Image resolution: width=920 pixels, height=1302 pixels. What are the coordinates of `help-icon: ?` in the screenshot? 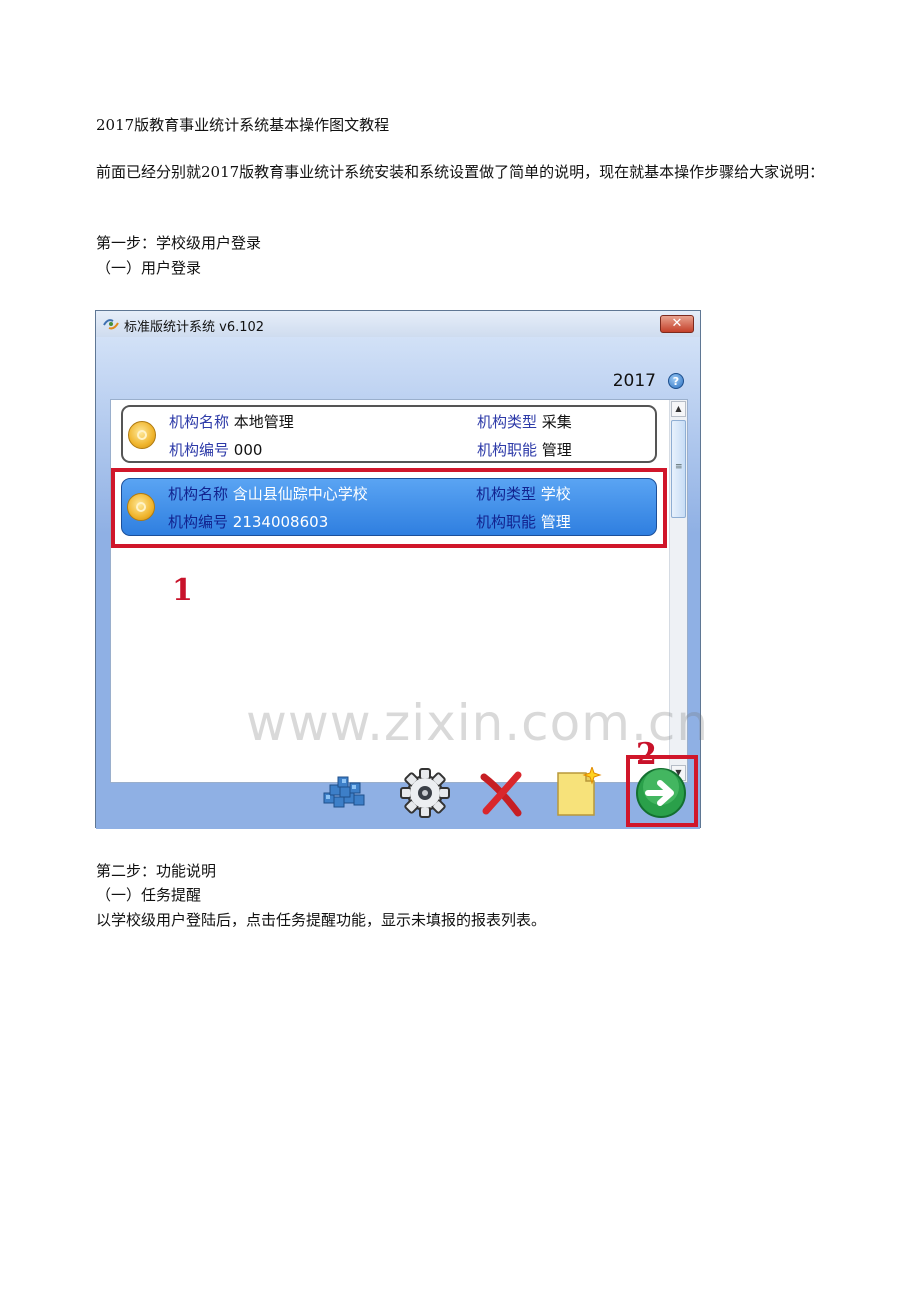 It's located at (676, 381).